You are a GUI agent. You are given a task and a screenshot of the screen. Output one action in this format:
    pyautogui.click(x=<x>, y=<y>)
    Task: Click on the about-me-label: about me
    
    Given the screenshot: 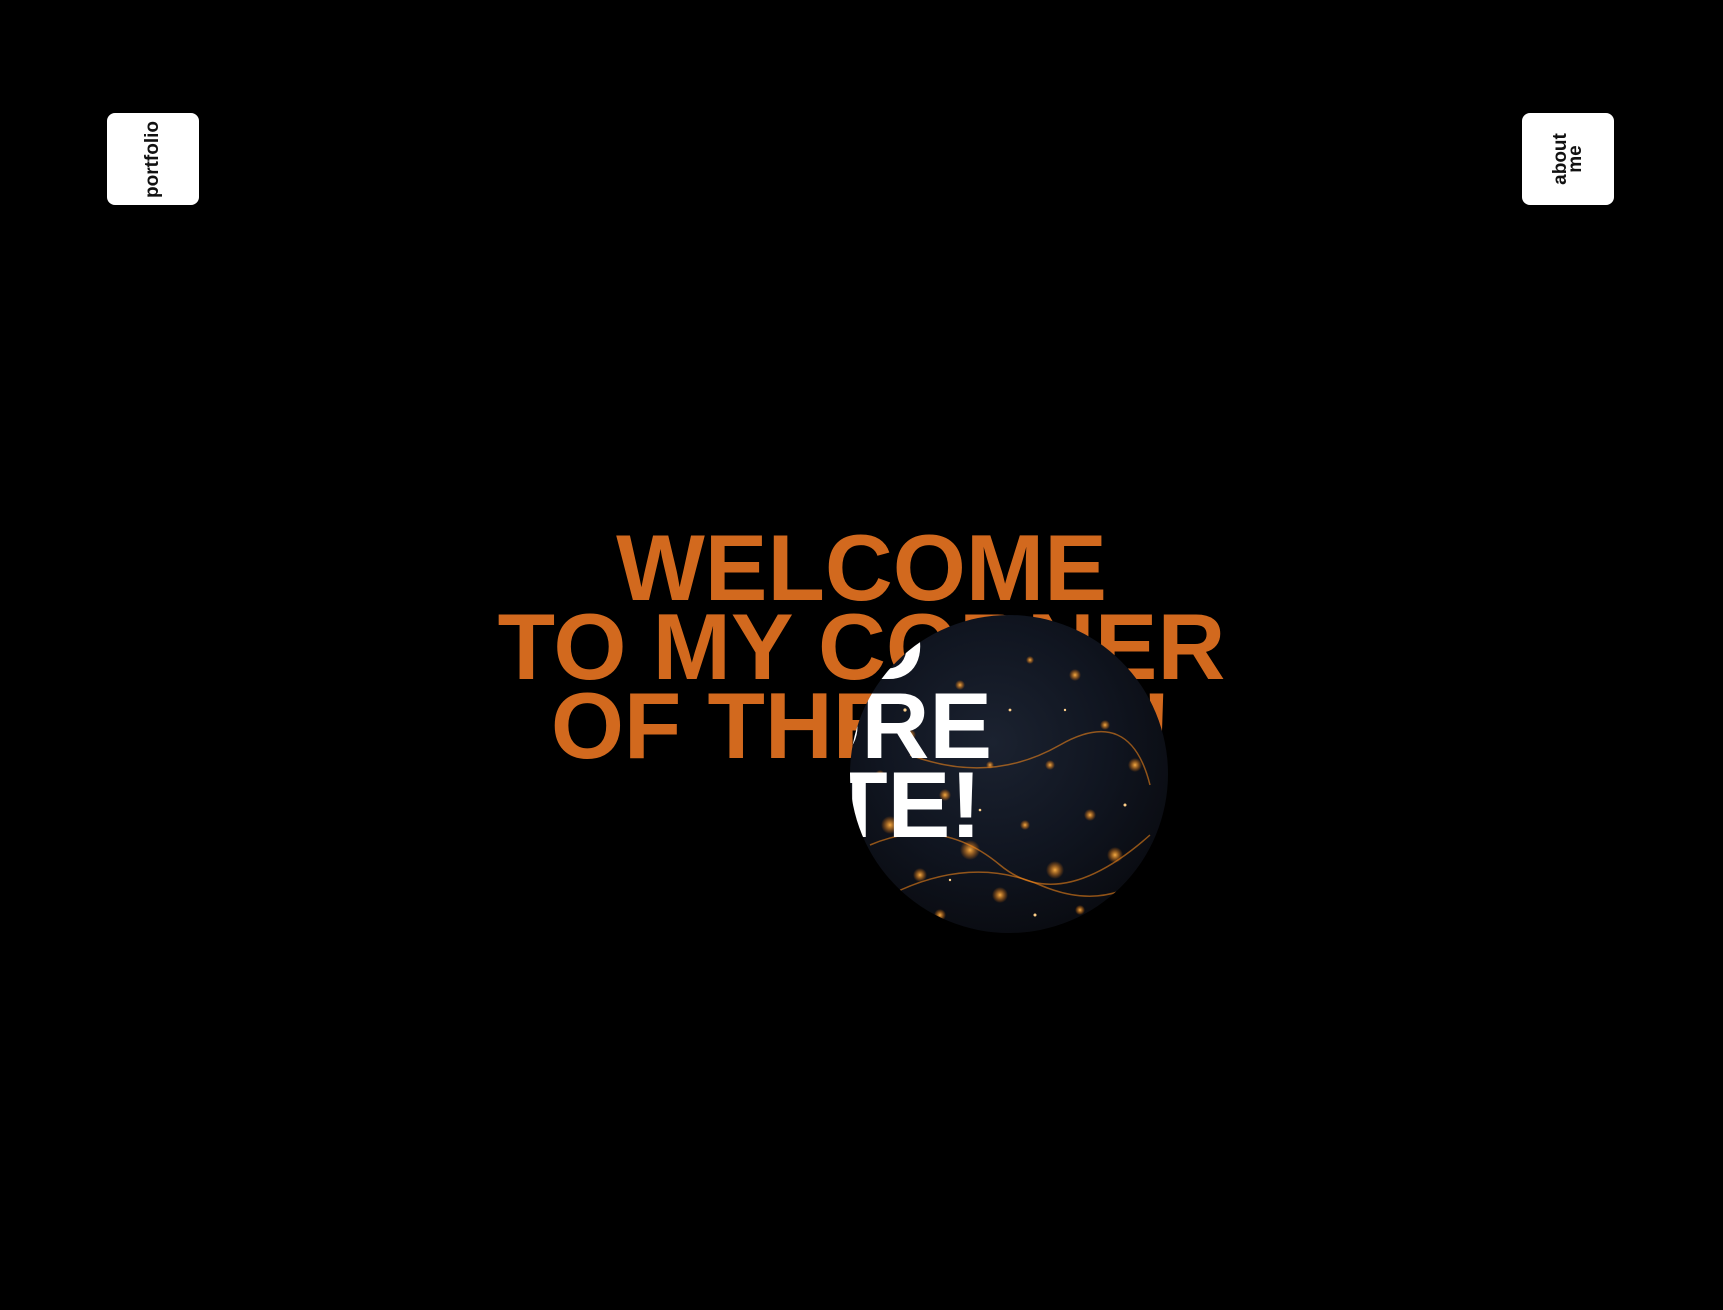 What is the action you would take?
    pyautogui.click(x=1568, y=159)
    